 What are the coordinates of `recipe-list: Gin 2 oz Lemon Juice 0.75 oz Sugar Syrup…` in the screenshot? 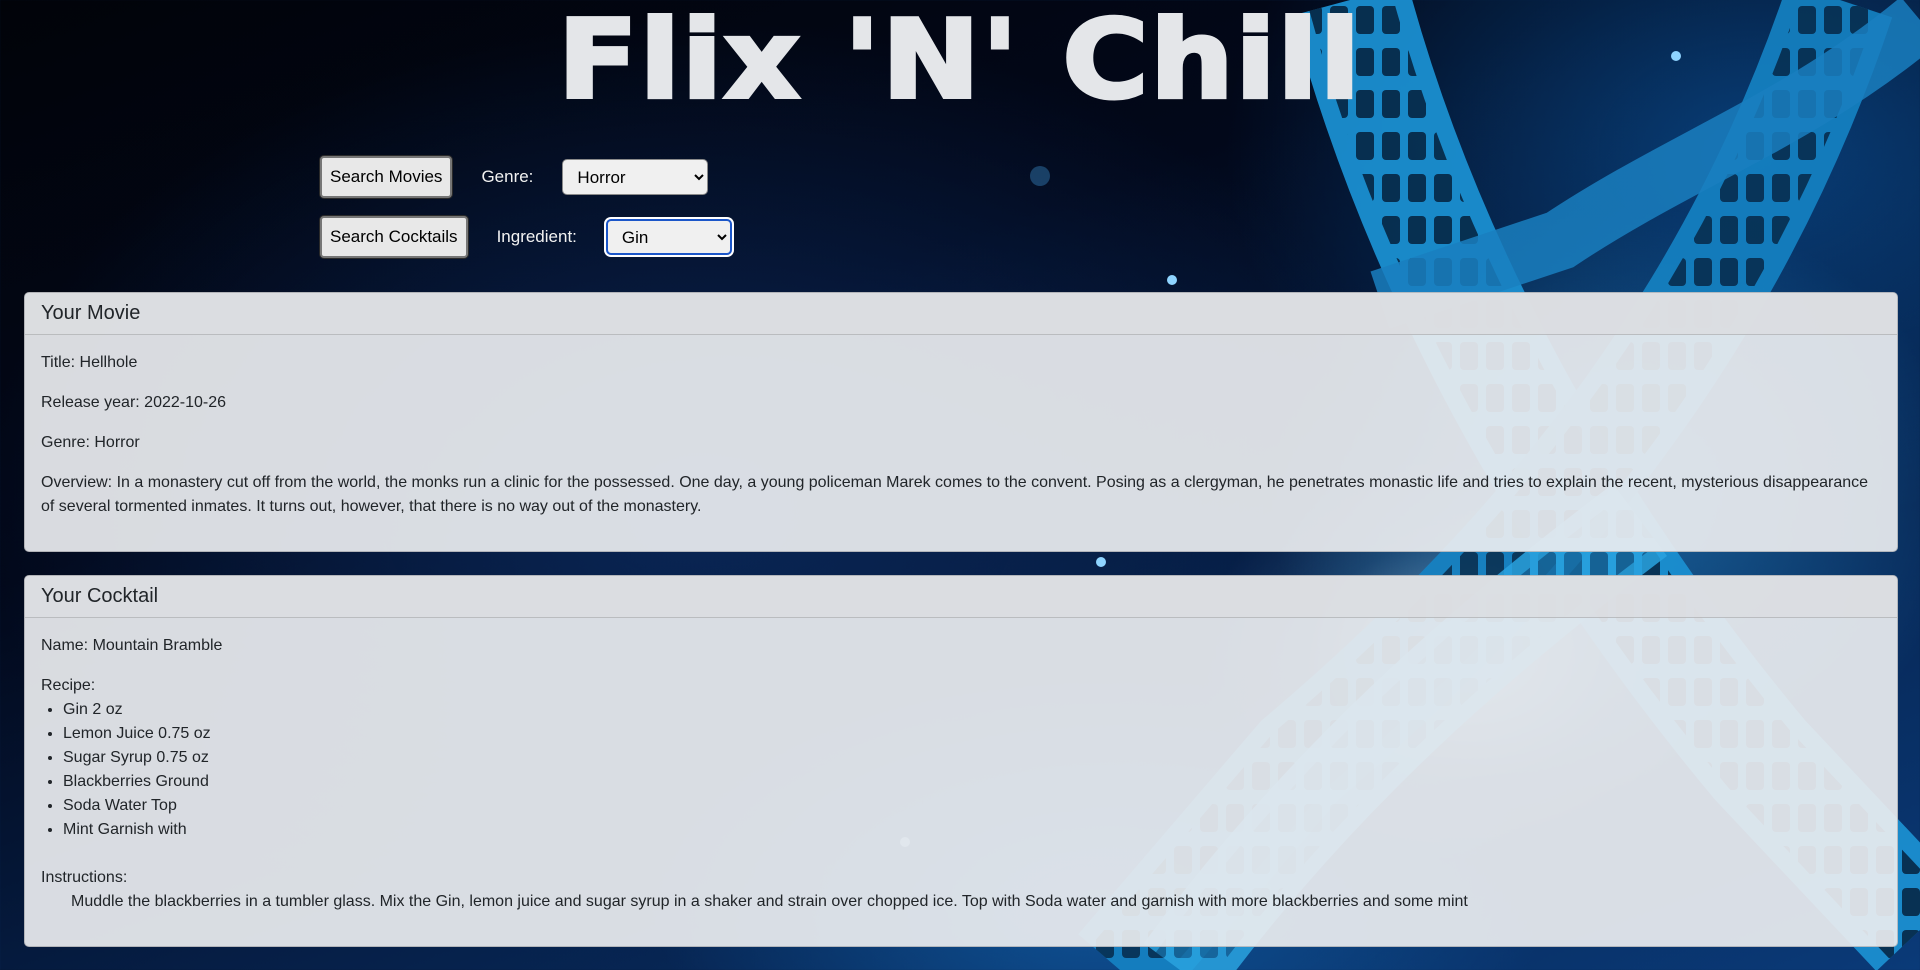 It's located at (961, 770).